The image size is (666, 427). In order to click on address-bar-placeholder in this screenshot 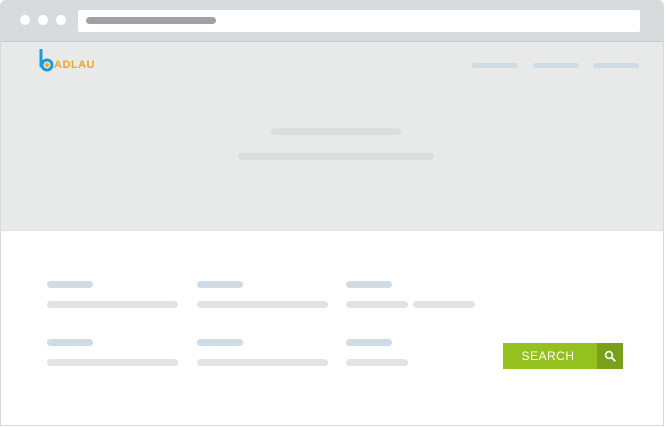, I will do `click(151, 20)`.